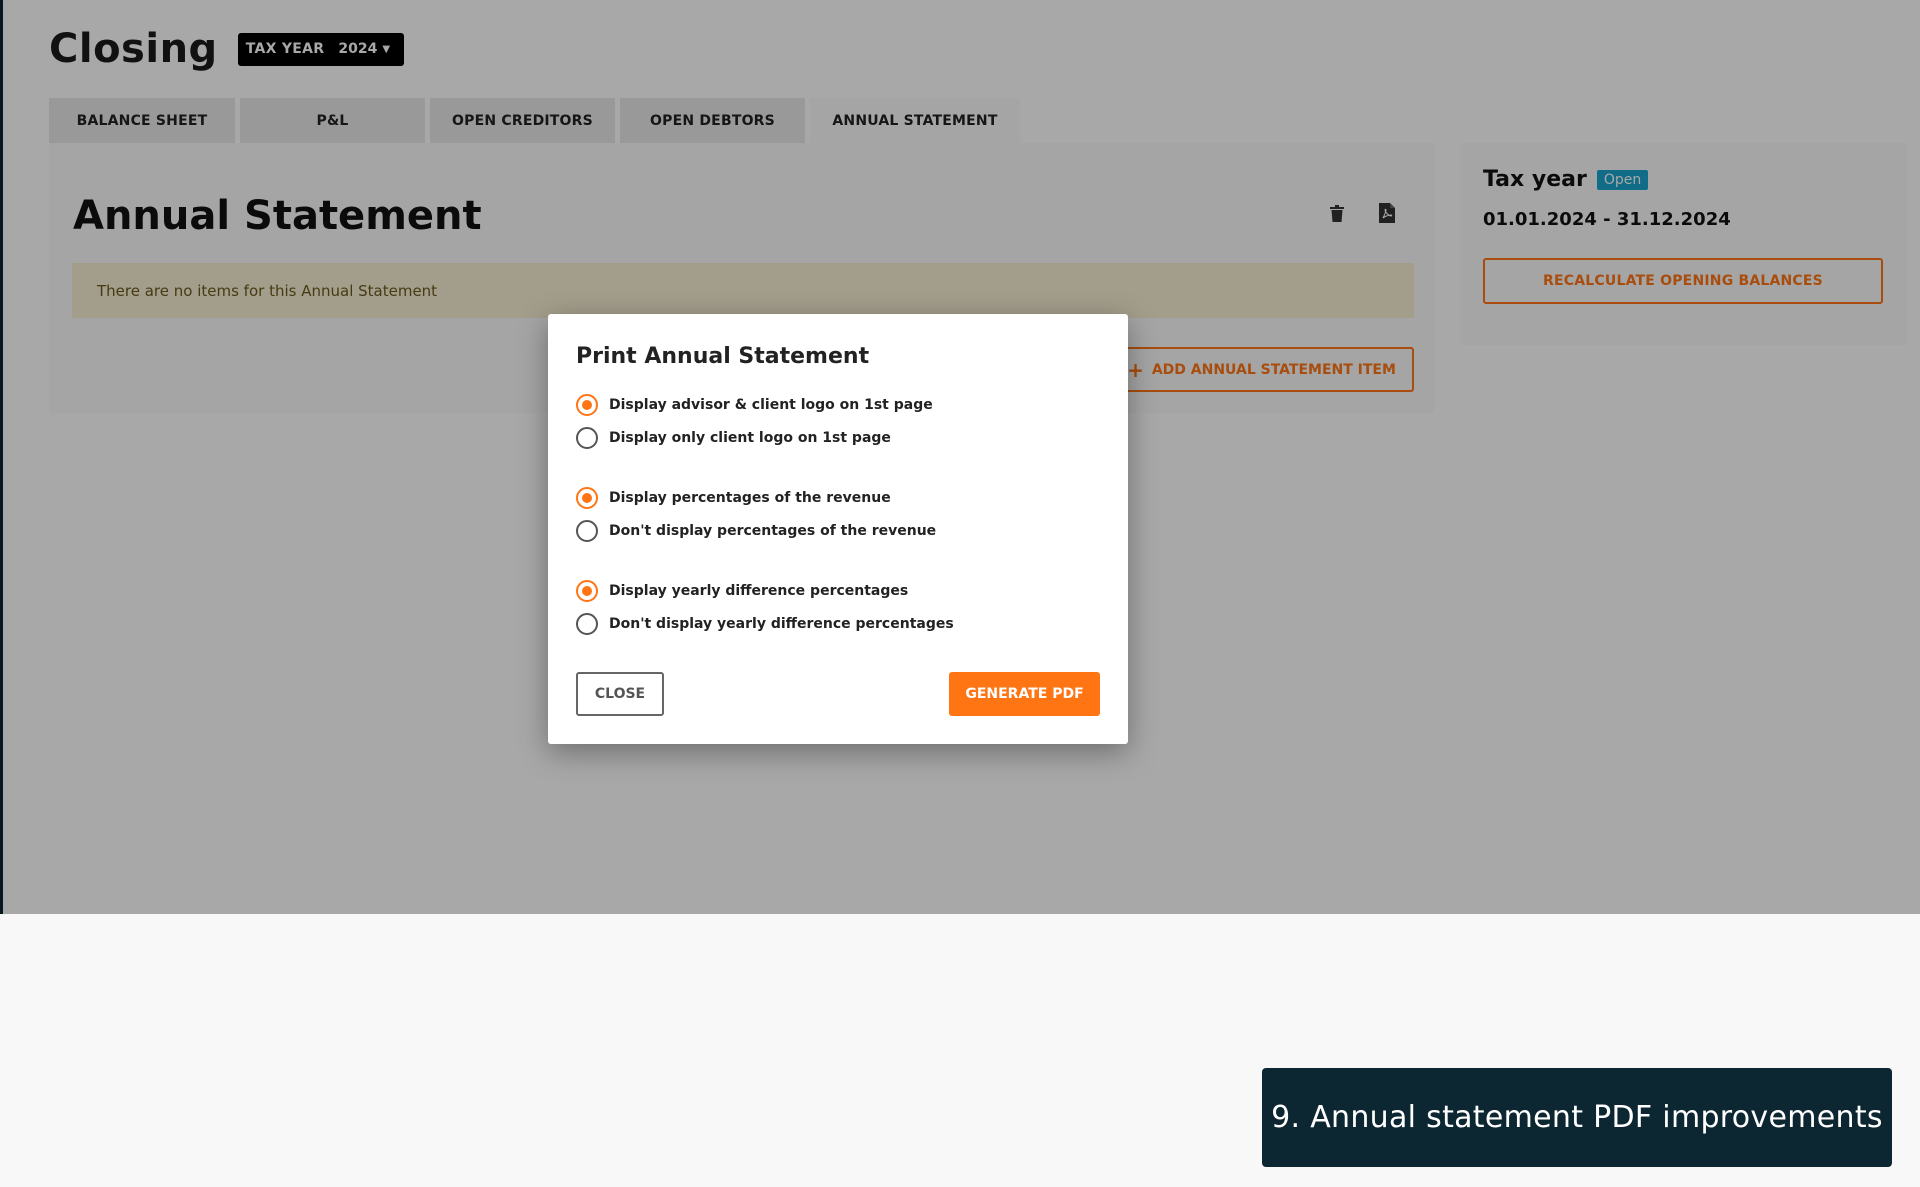  I want to click on radio-option: Display percentages of the revenue, so click(756, 497).